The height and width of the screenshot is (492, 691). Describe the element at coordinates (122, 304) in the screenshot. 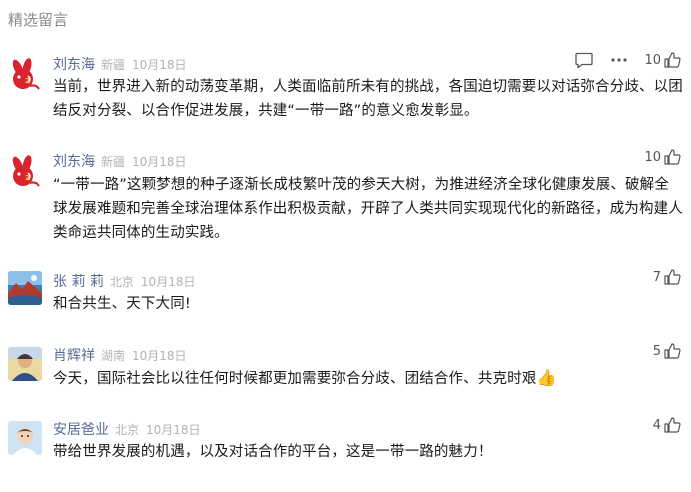

I see `comment-text: 和合共生、天下大同!` at that location.